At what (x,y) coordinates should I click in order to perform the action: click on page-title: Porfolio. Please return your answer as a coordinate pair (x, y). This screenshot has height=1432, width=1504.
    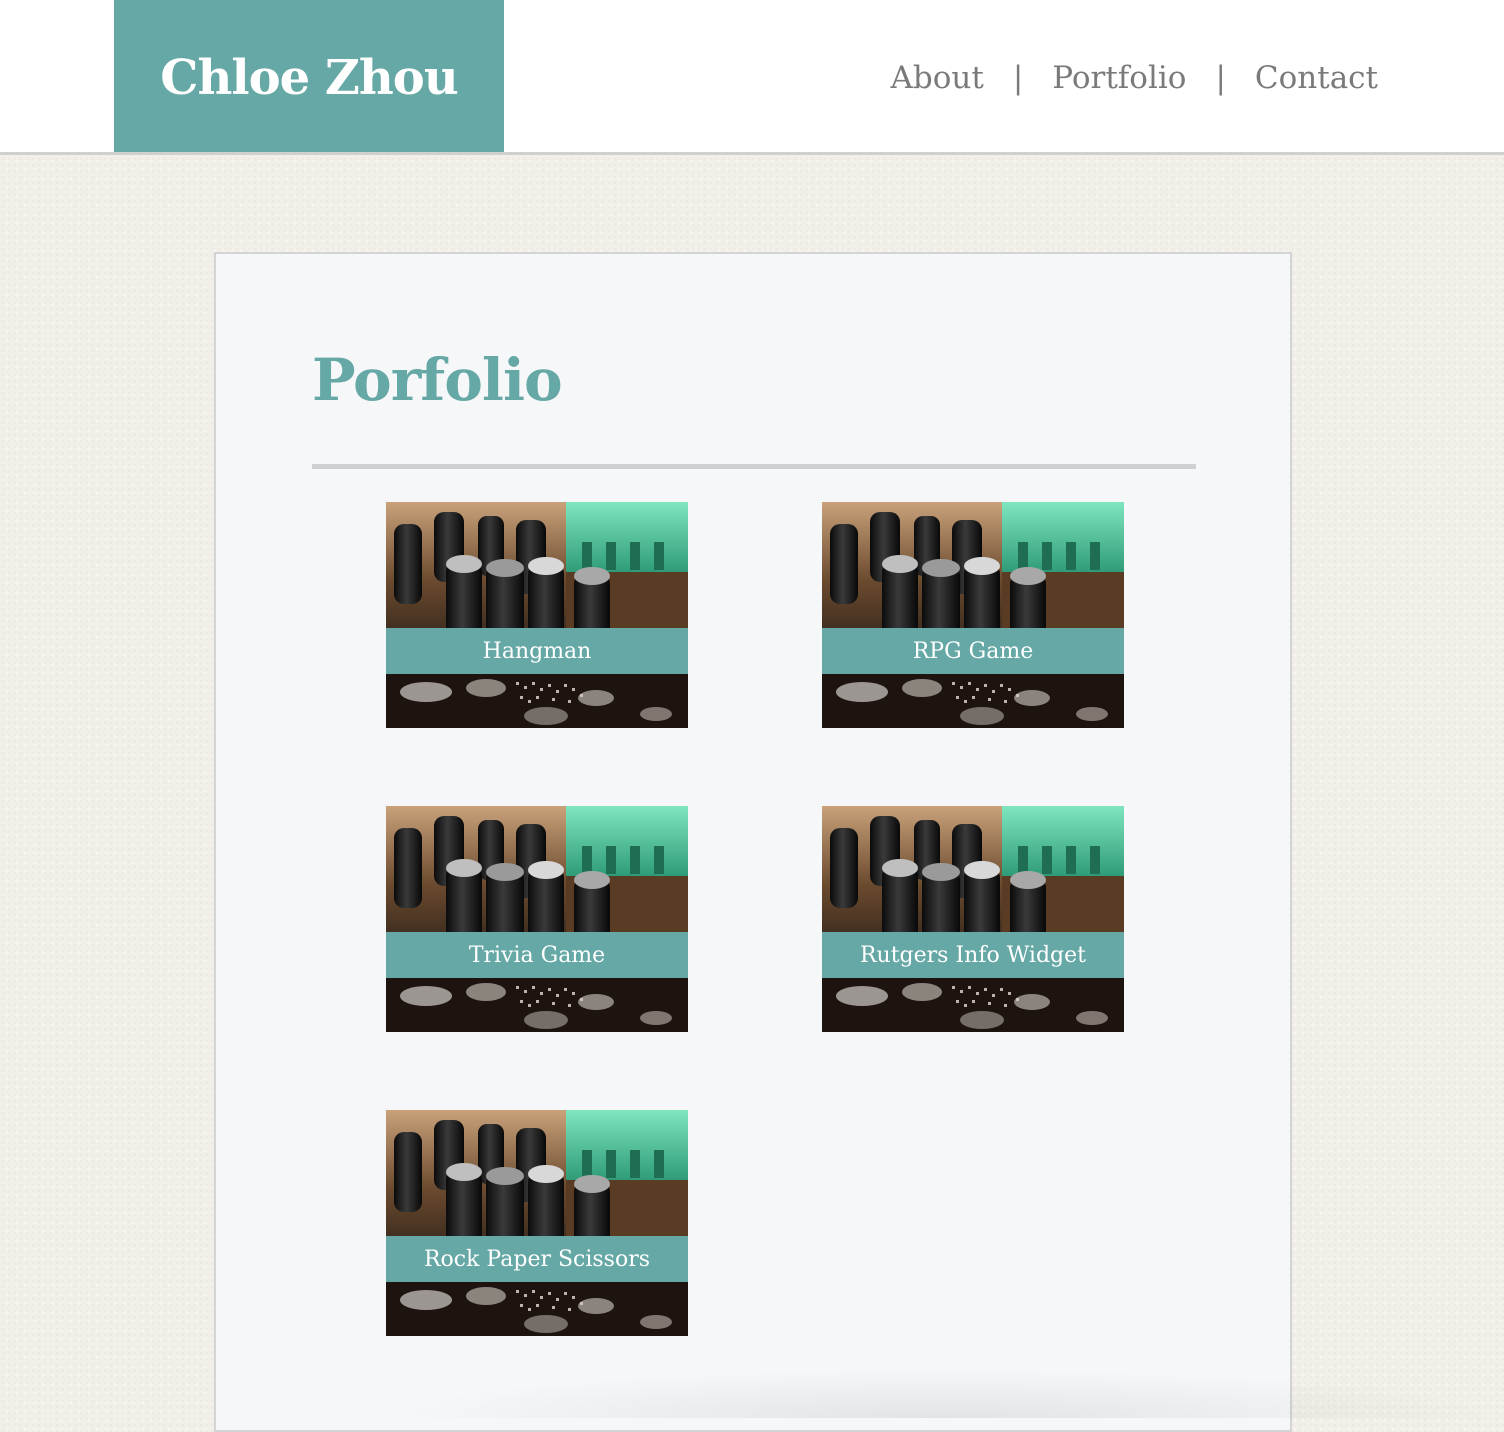
    Looking at the image, I should click on (437, 380).